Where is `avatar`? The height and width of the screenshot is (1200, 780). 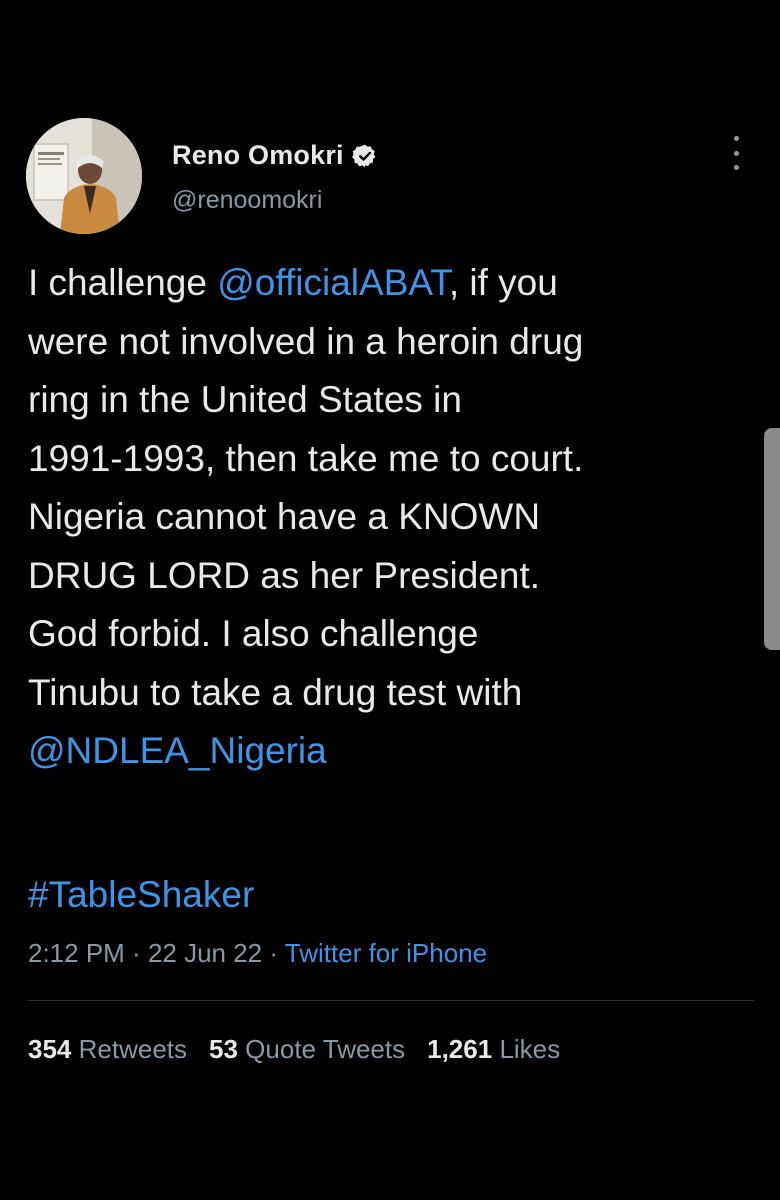
avatar is located at coordinates (84, 176).